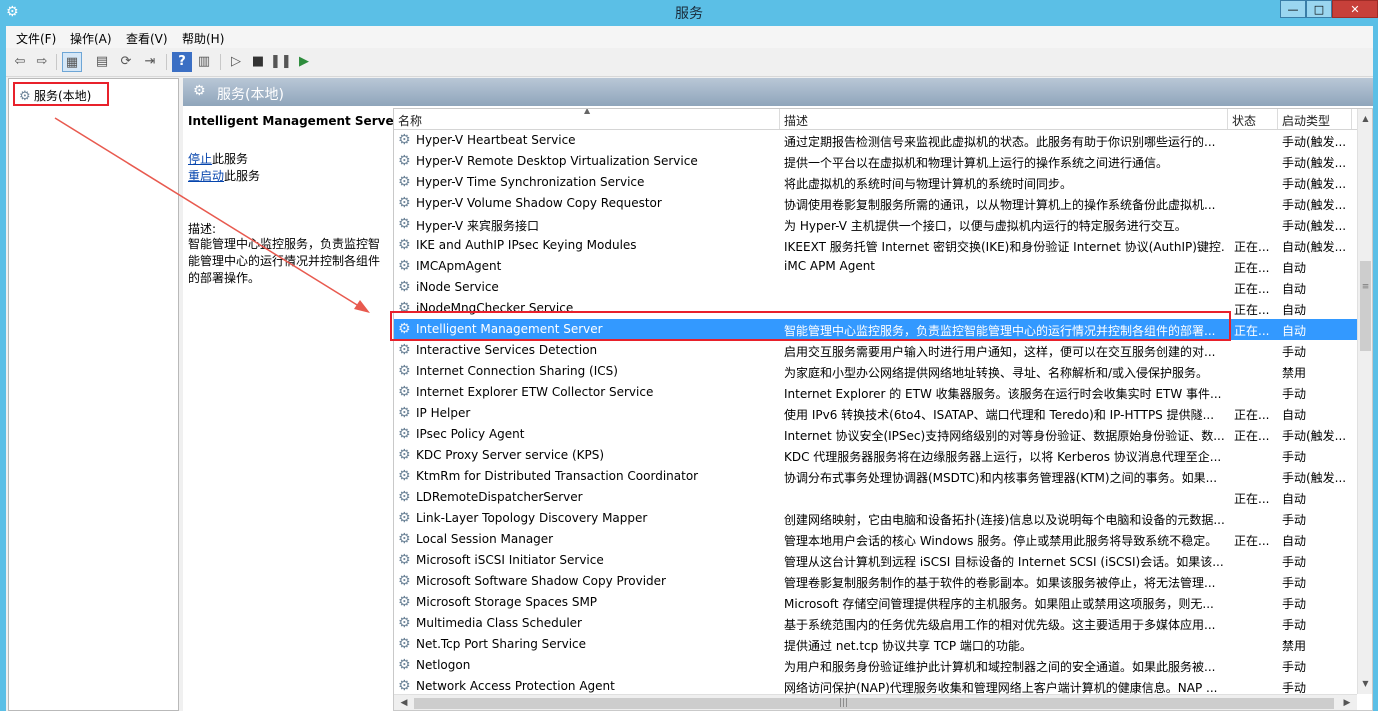 This screenshot has width=1378, height=711. I want to click on forward-icon: ⇨, so click(42, 62).